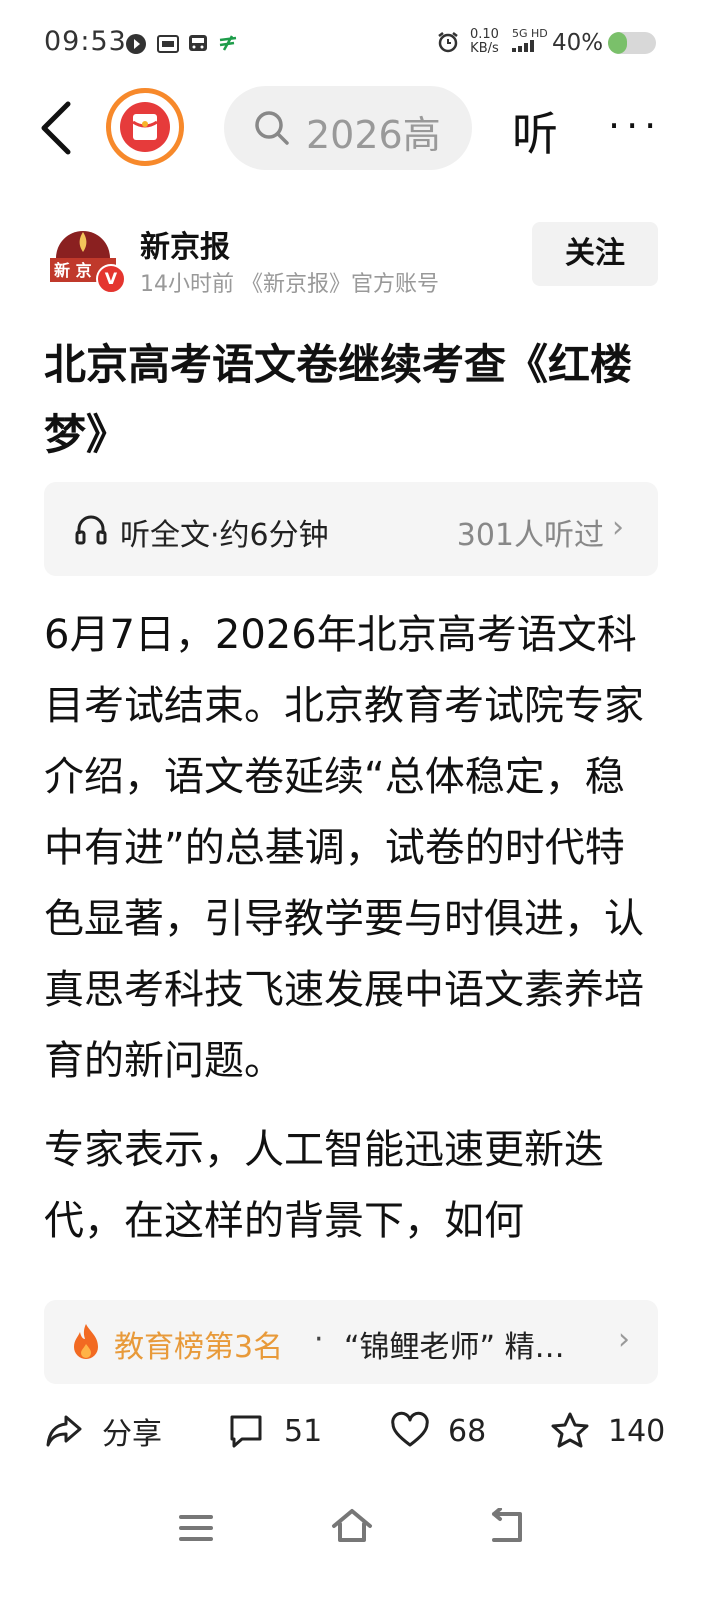 The height and width of the screenshot is (1608, 720). Describe the element at coordinates (448, 42) in the screenshot. I see `alarm-icon` at that location.